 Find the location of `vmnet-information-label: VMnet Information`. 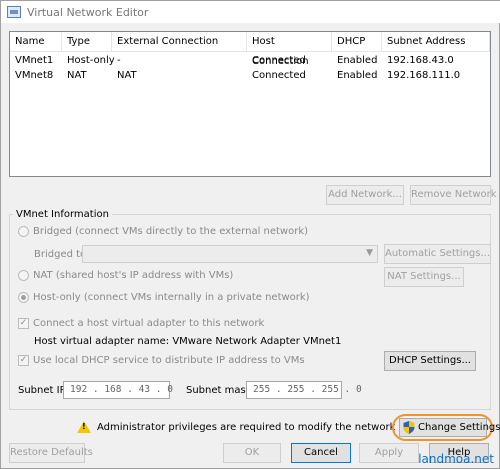

vmnet-information-label: VMnet Information is located at coordinates (62, 214).